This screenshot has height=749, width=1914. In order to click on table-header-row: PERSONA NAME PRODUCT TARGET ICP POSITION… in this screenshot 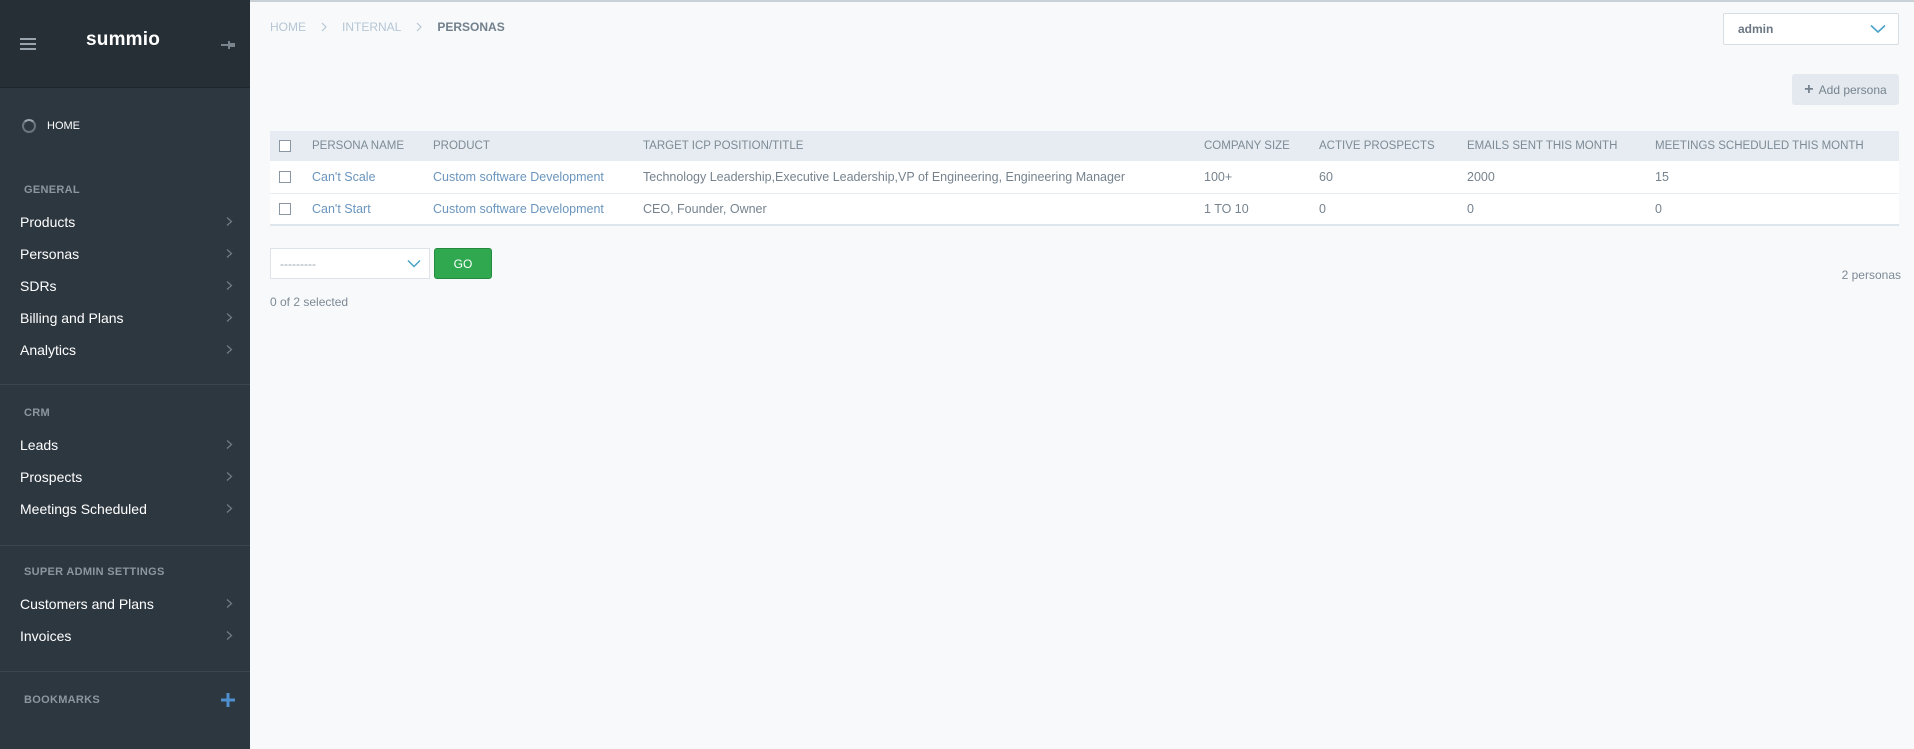, I will do `click(1084, 146)`.